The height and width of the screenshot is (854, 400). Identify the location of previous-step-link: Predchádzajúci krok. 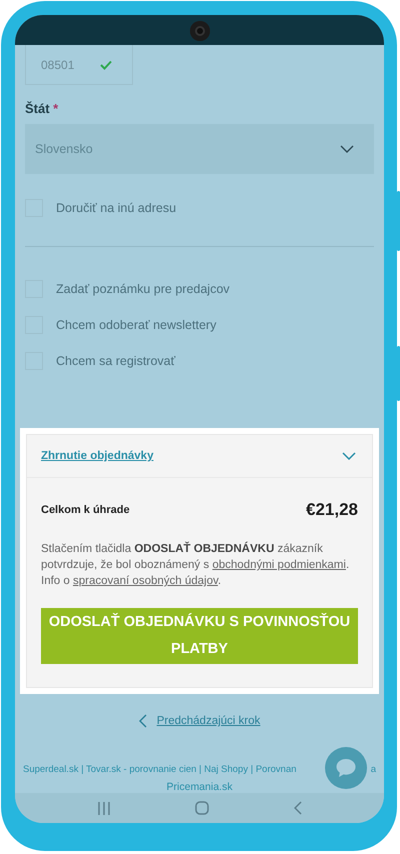
(208, 721).